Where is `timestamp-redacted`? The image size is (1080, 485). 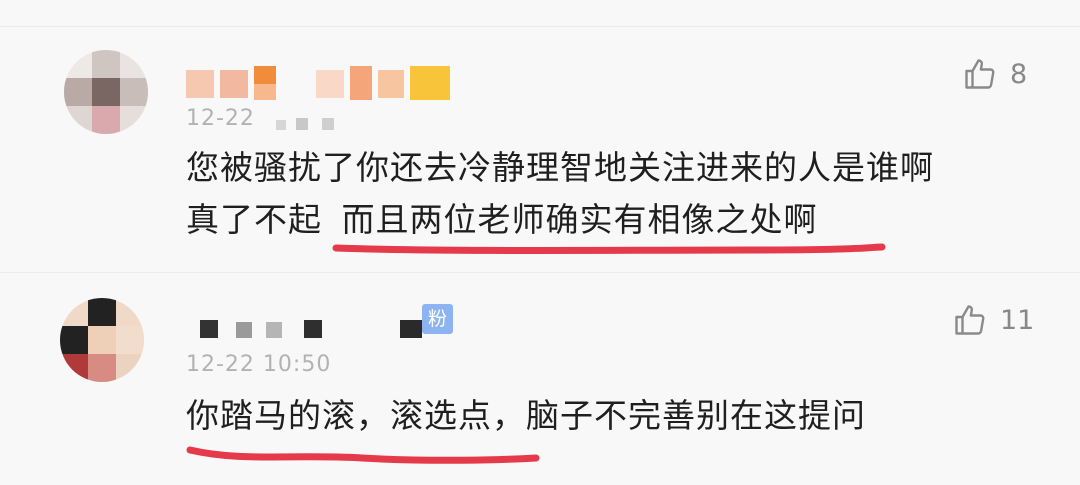 timestamp-redacted is located at coordinates (316, 124).